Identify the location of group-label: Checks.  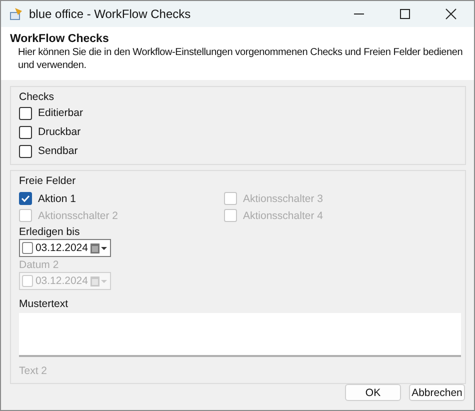
(37, 97).